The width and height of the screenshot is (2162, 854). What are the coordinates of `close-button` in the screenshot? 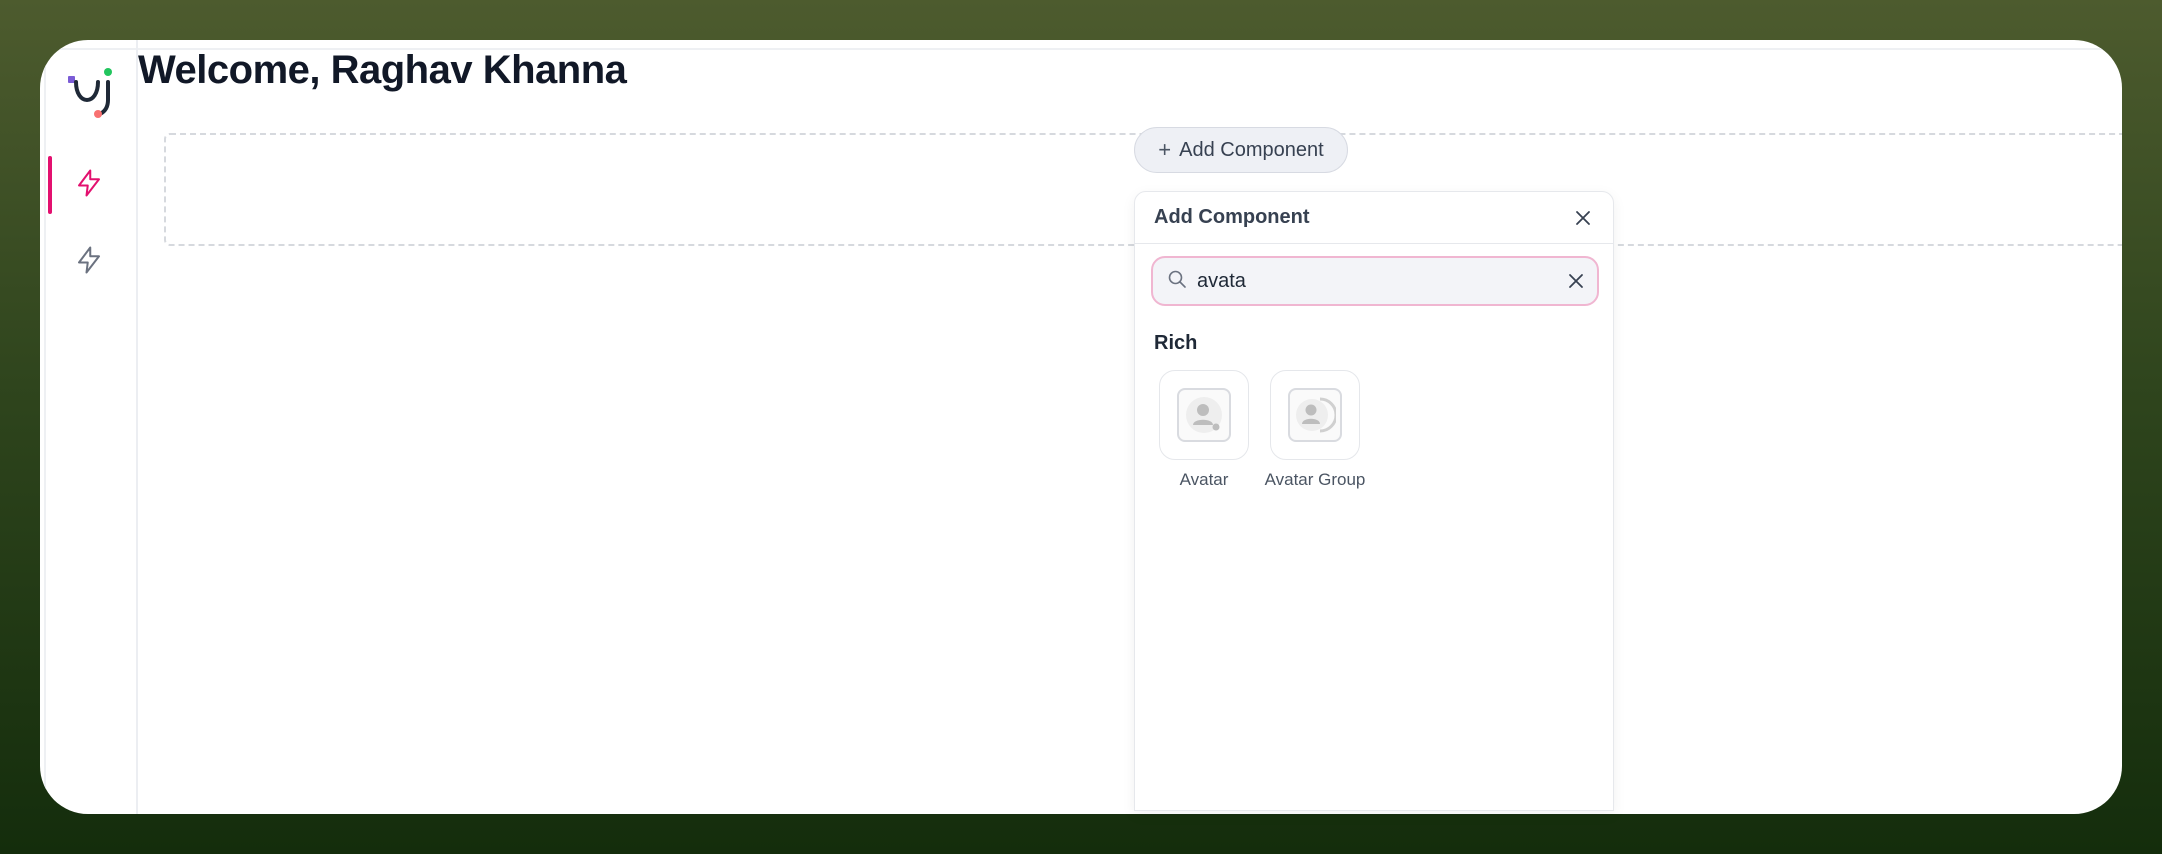 It's located at (1583, 218).